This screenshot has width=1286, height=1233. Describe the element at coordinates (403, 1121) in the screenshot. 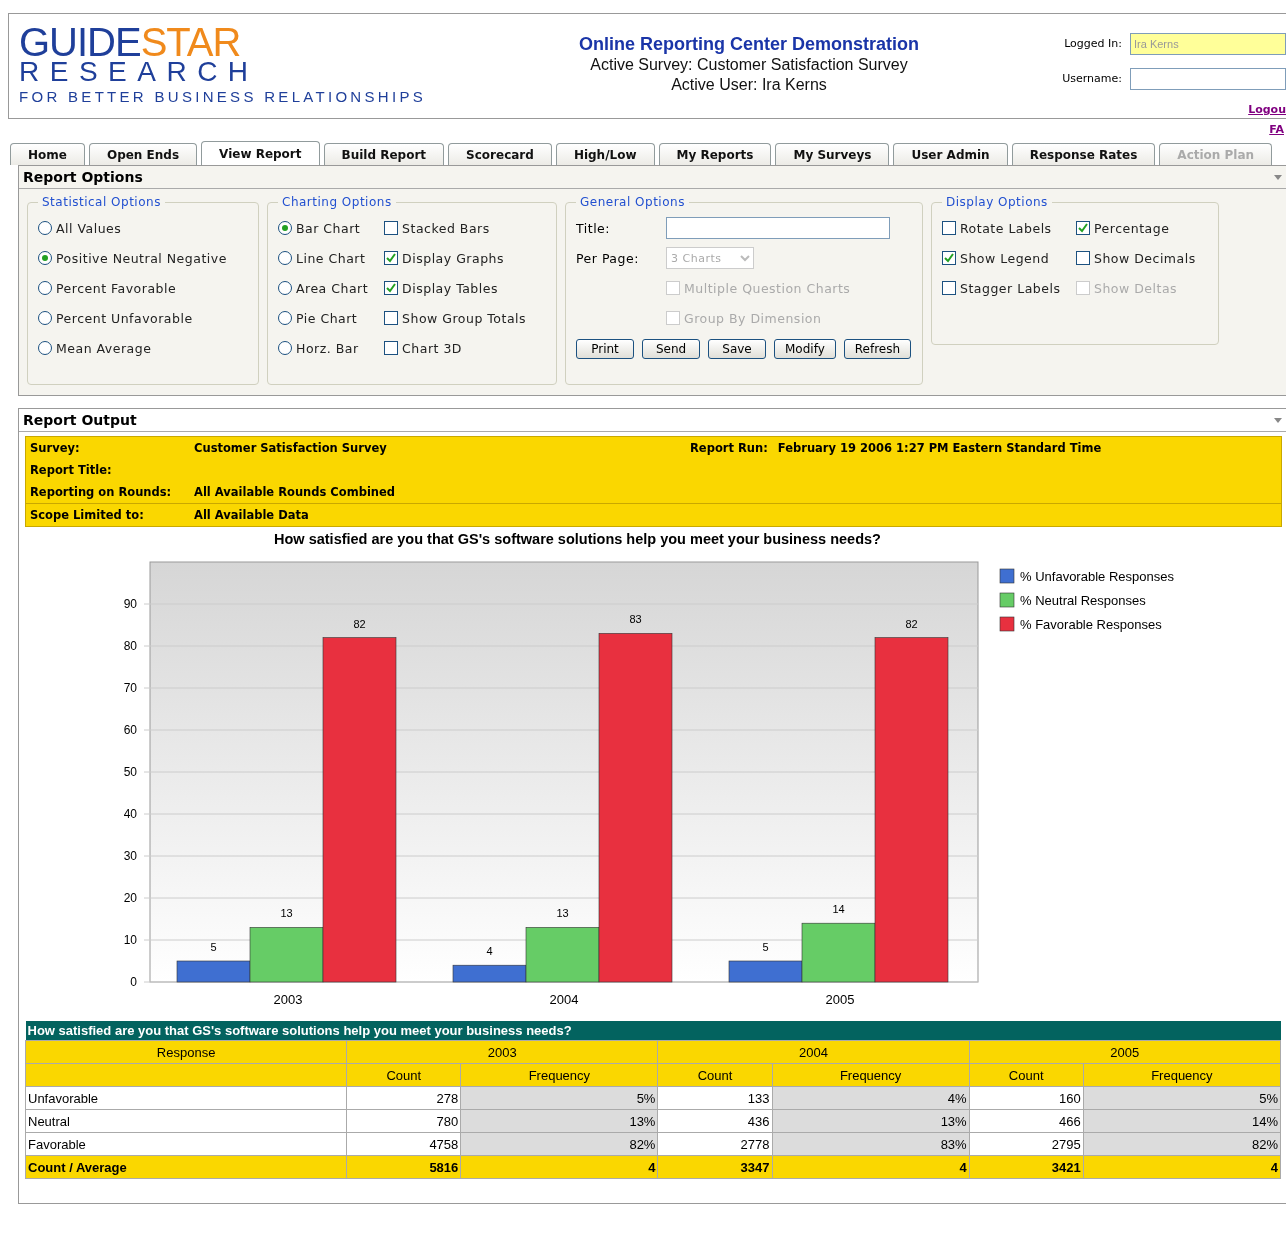

I see `table-cell: 780` at that location.